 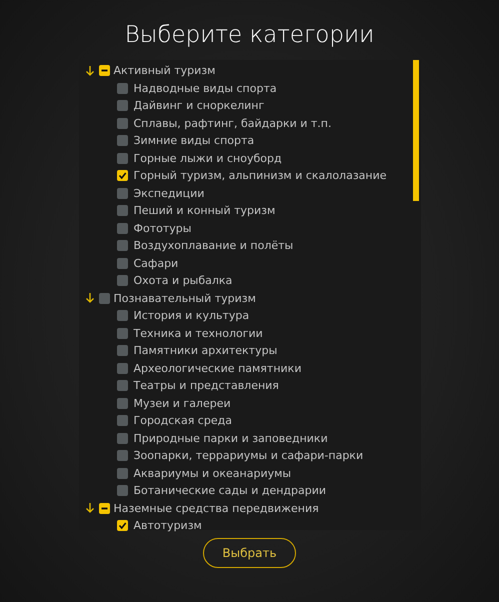 I want to click on category-label: Дайвинг и сноркелинг, so click(x=199, y=106).